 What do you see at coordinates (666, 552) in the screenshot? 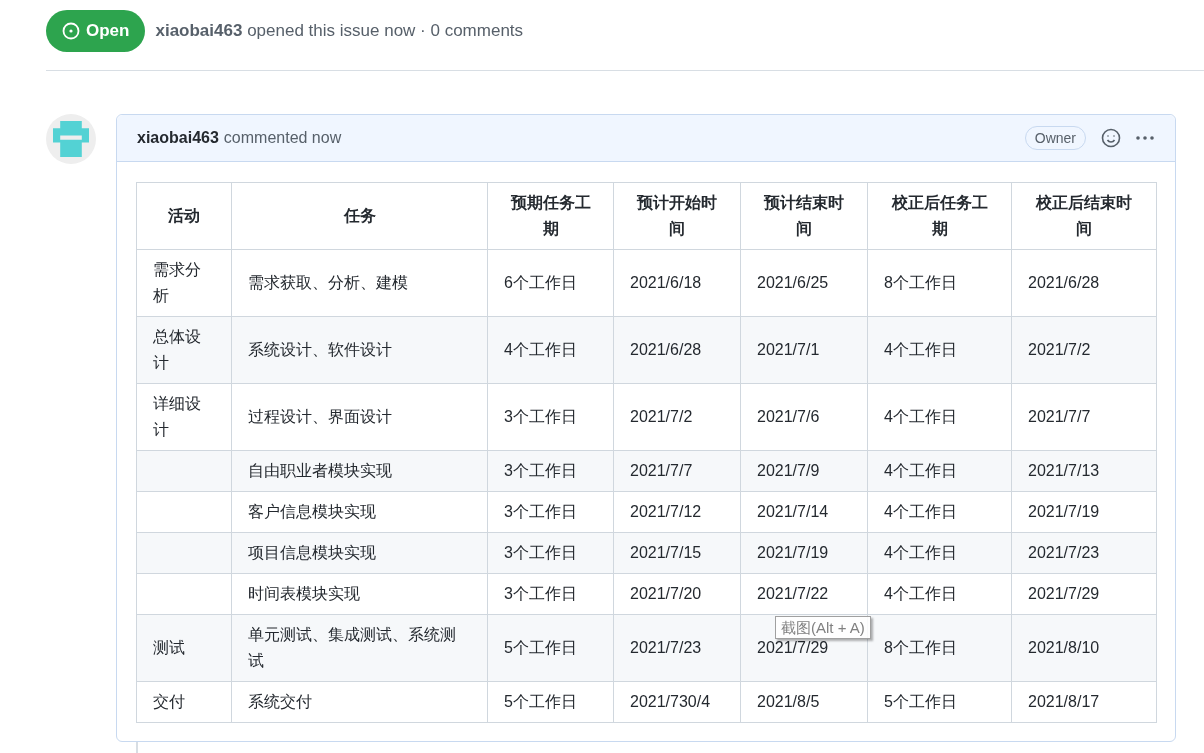
I see `table-cell: 2021/7/15` at bounding box center [666, 552].